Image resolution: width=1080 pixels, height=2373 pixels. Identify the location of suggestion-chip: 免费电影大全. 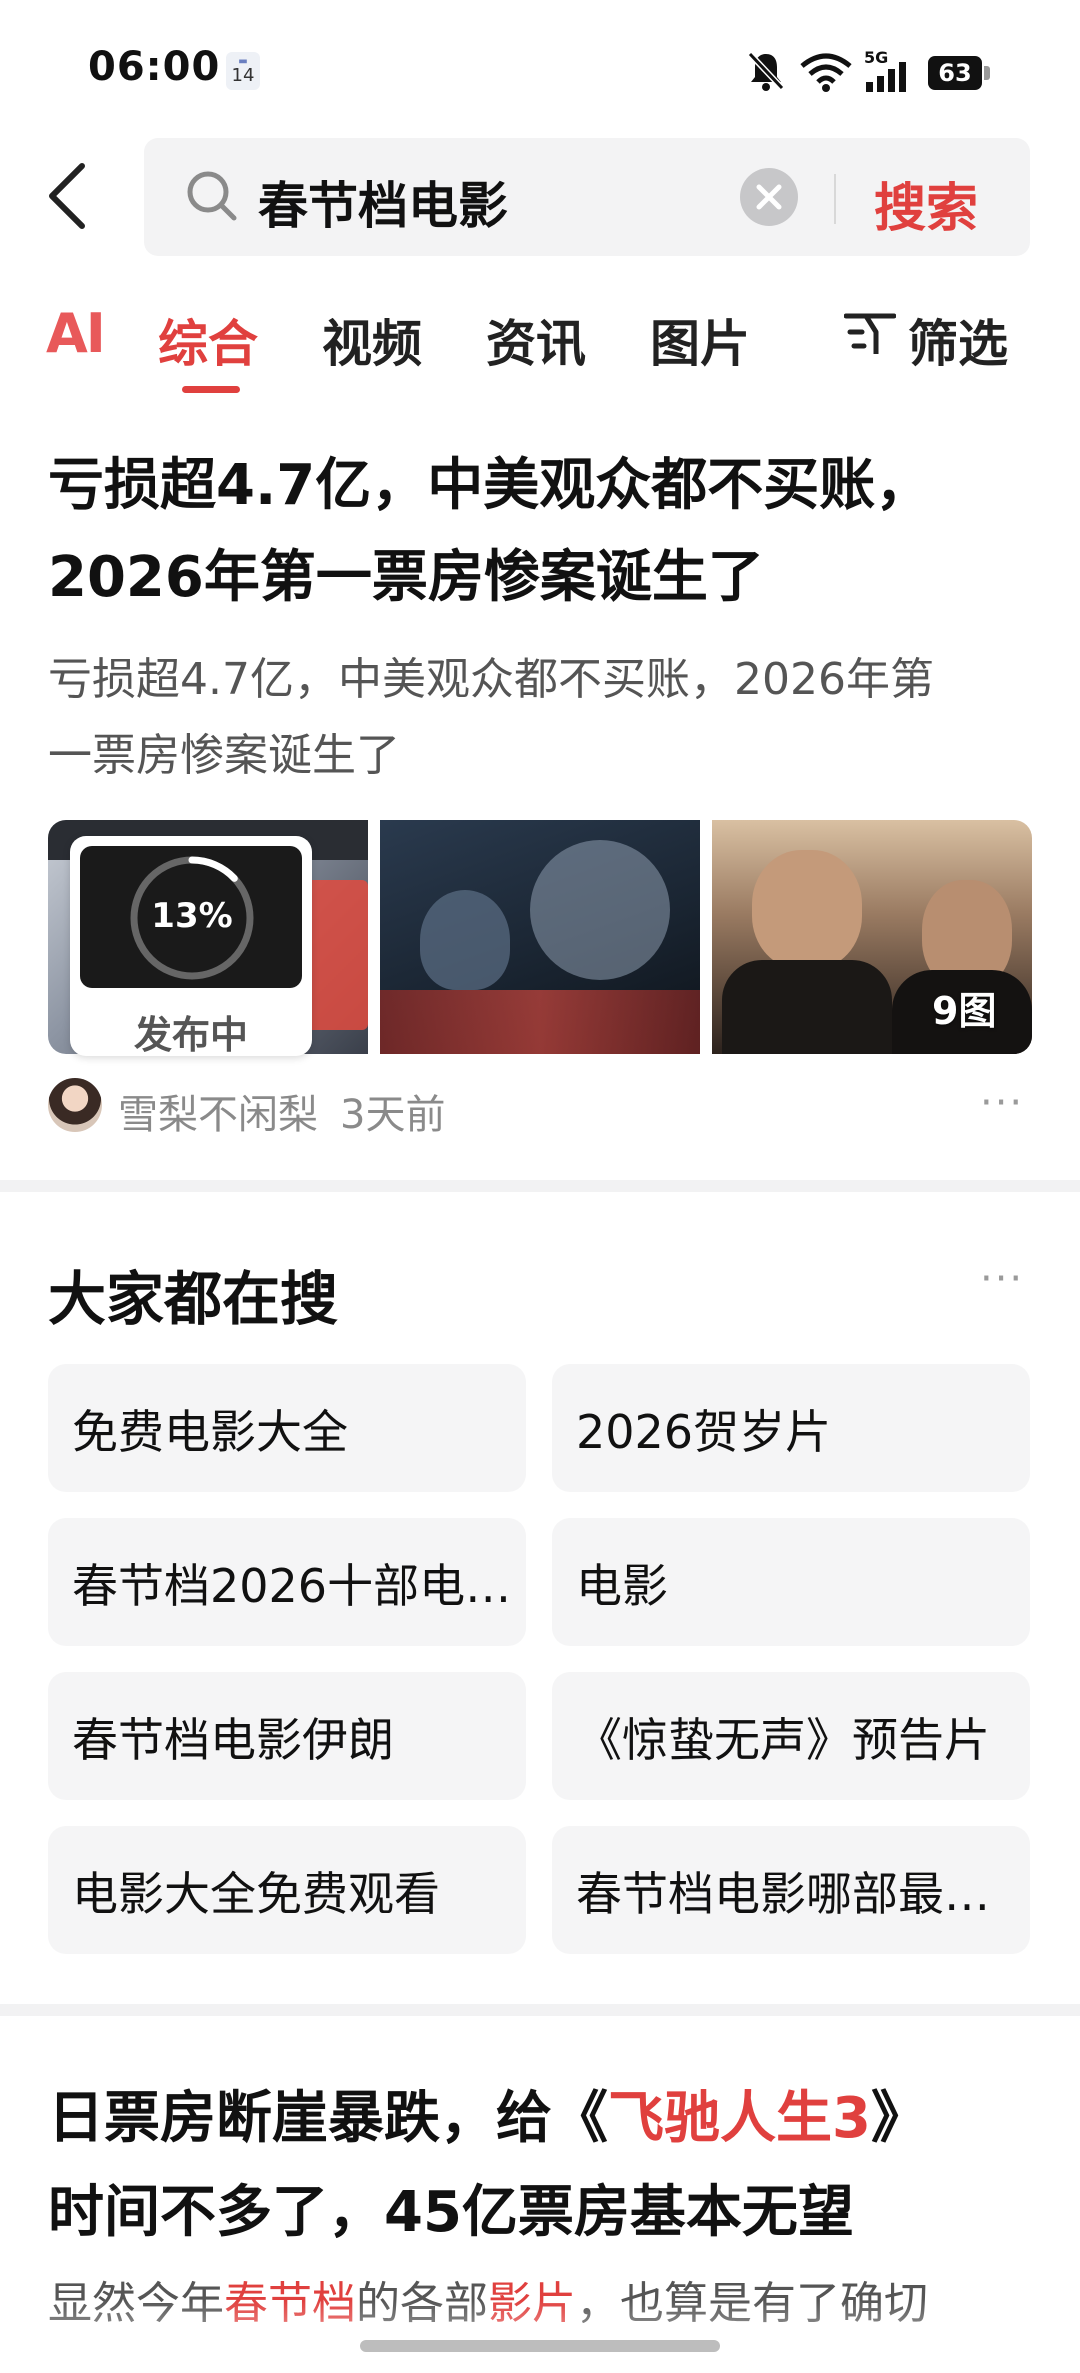
(287, 1428).